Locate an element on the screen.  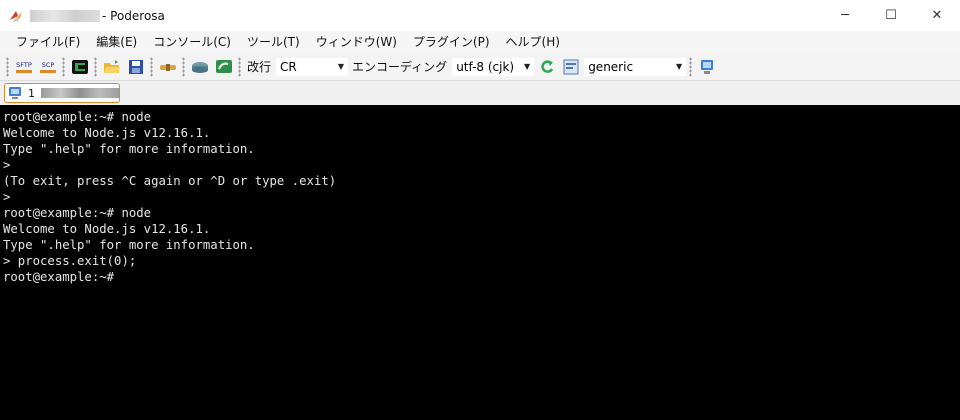
local-echo-button is located at coordinates (547, 67).